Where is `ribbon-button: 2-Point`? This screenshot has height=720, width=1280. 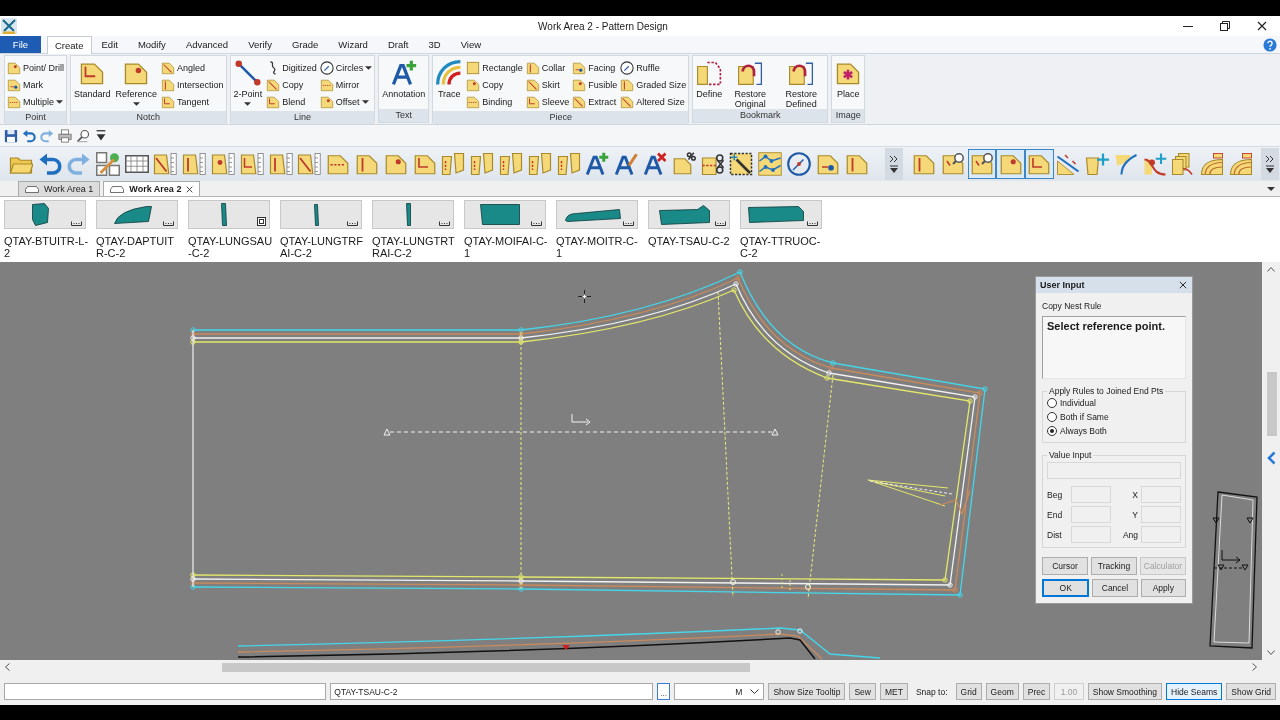
ribbon-button: 2-Point is located at coordinates (248, 84).